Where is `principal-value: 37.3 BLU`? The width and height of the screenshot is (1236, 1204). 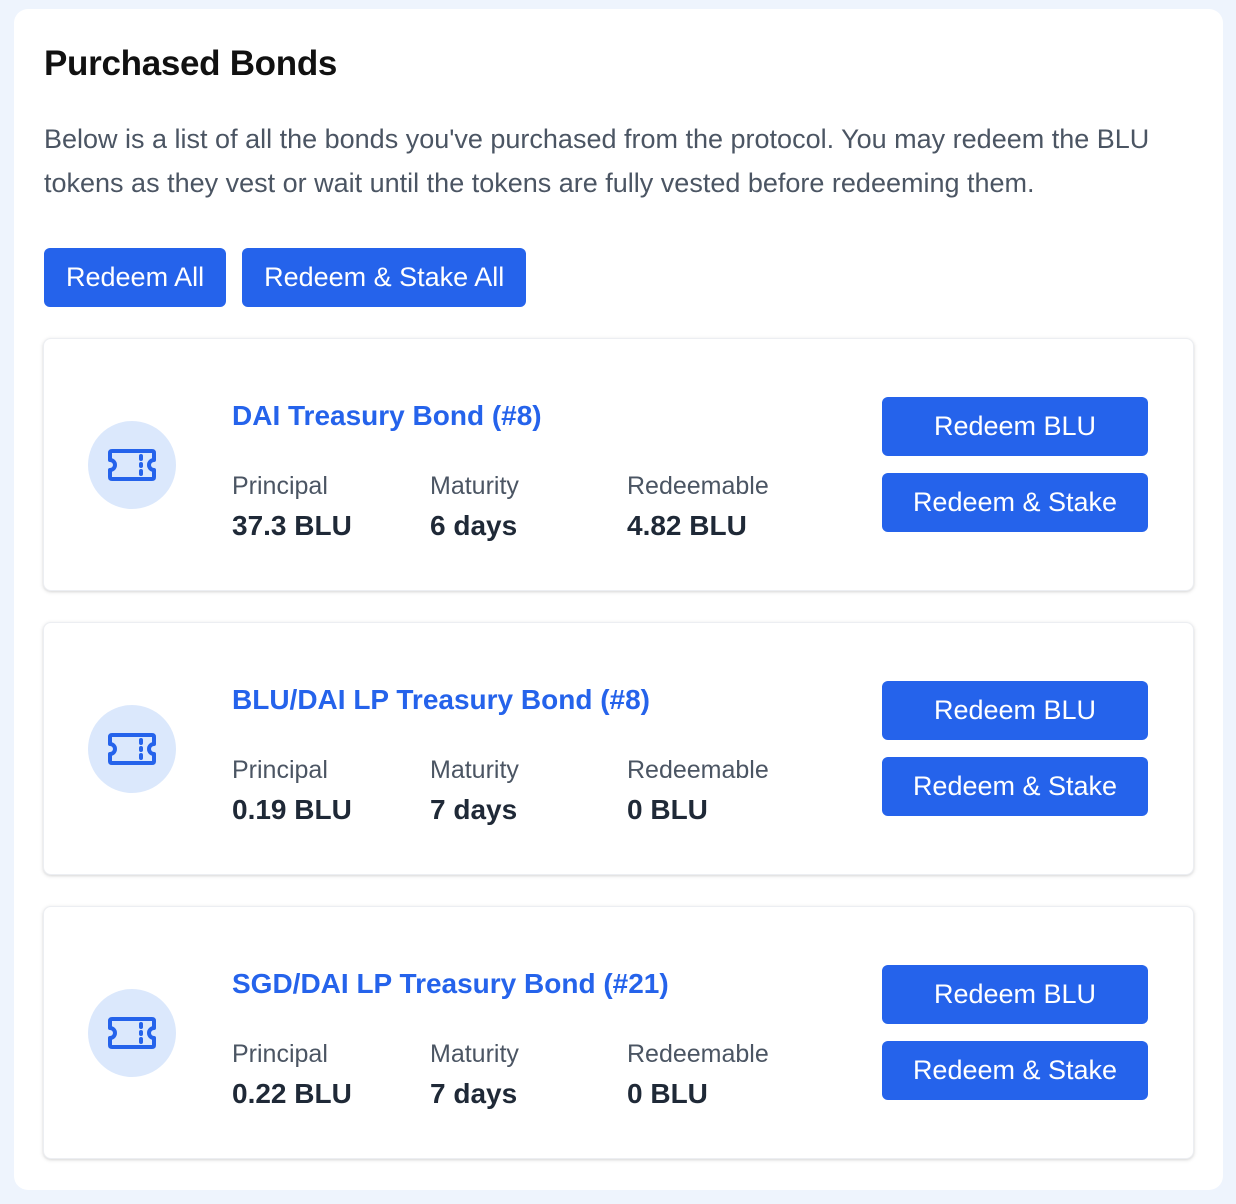
principal-value: 37.3 BLU is located at coordinates (292, 525).